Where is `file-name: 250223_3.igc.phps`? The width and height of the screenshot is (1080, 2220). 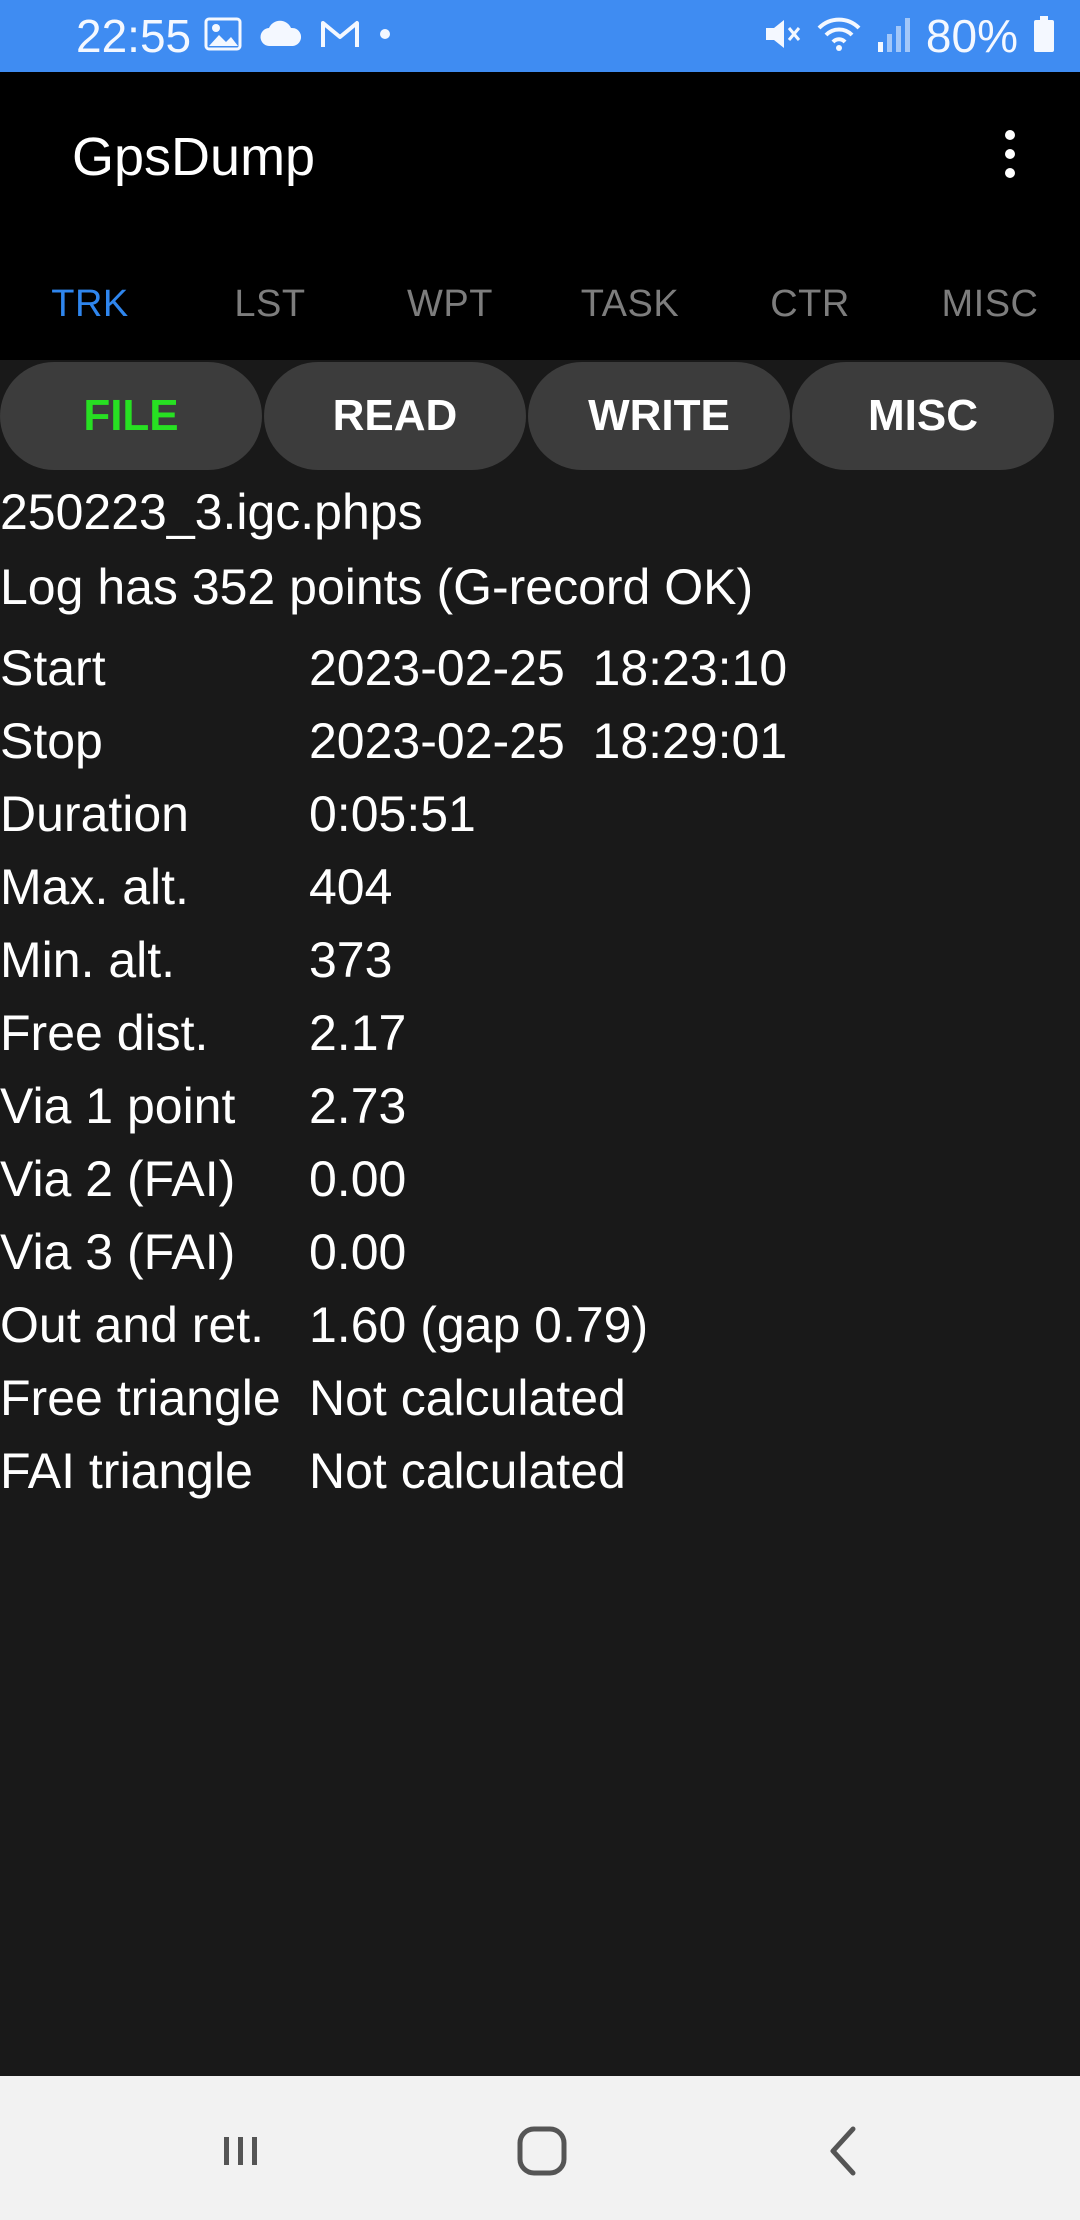
file-name: 250223_3.igc.phps is located at coordinates (211, 512).